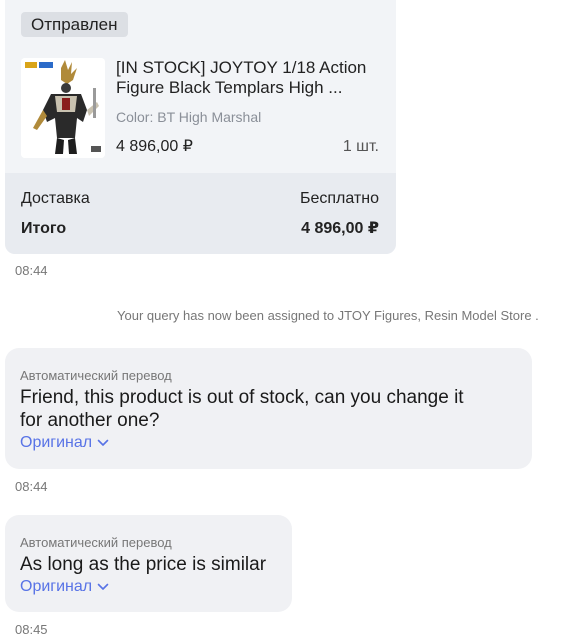 This screenshot has width=575, height=643. Describe the element at coordinates (339, 198) in the screenshot. I see `delivery-value: Бесплатно` at that location.